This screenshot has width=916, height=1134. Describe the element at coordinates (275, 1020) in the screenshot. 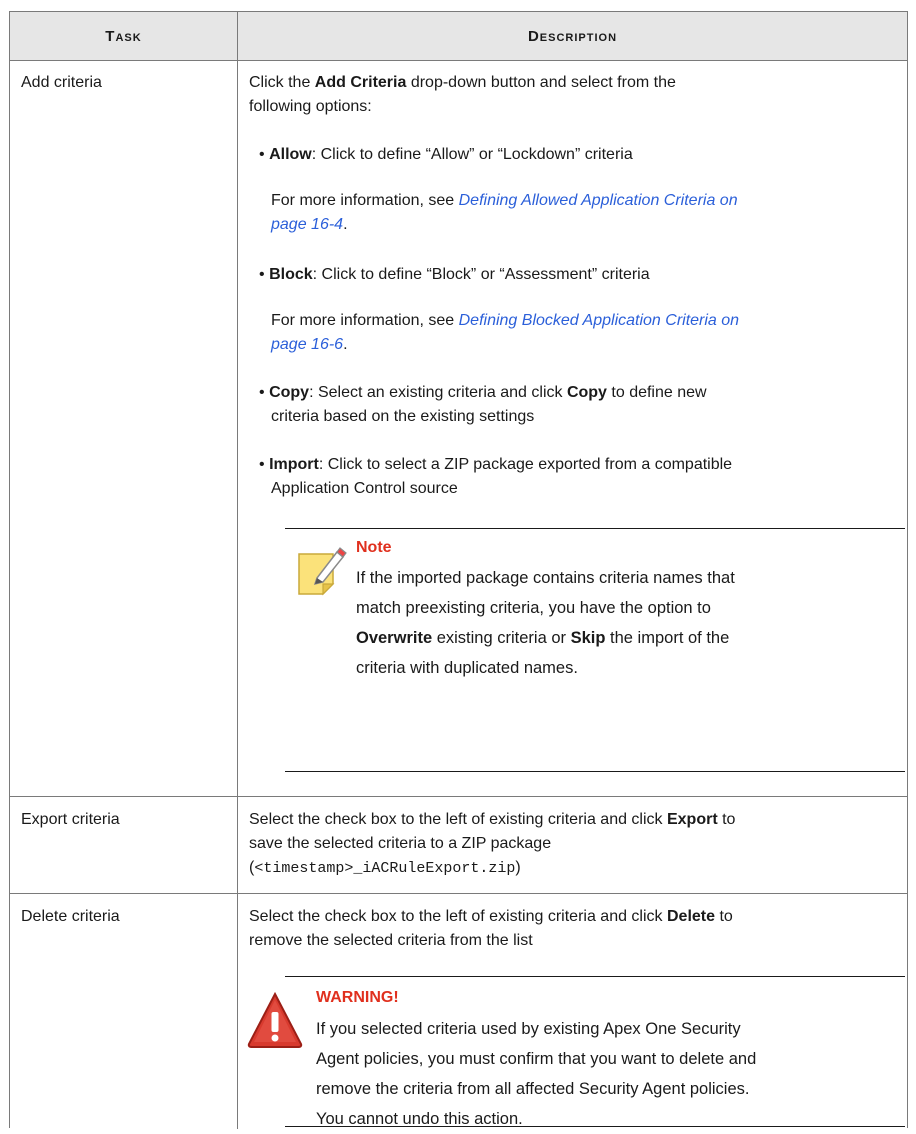

I see `warning-triangle-icon` at that location.